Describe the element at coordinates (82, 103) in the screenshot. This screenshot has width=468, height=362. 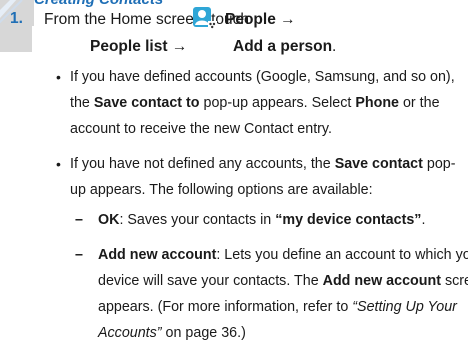
I see `bullet-1-text-a: the` at that location.